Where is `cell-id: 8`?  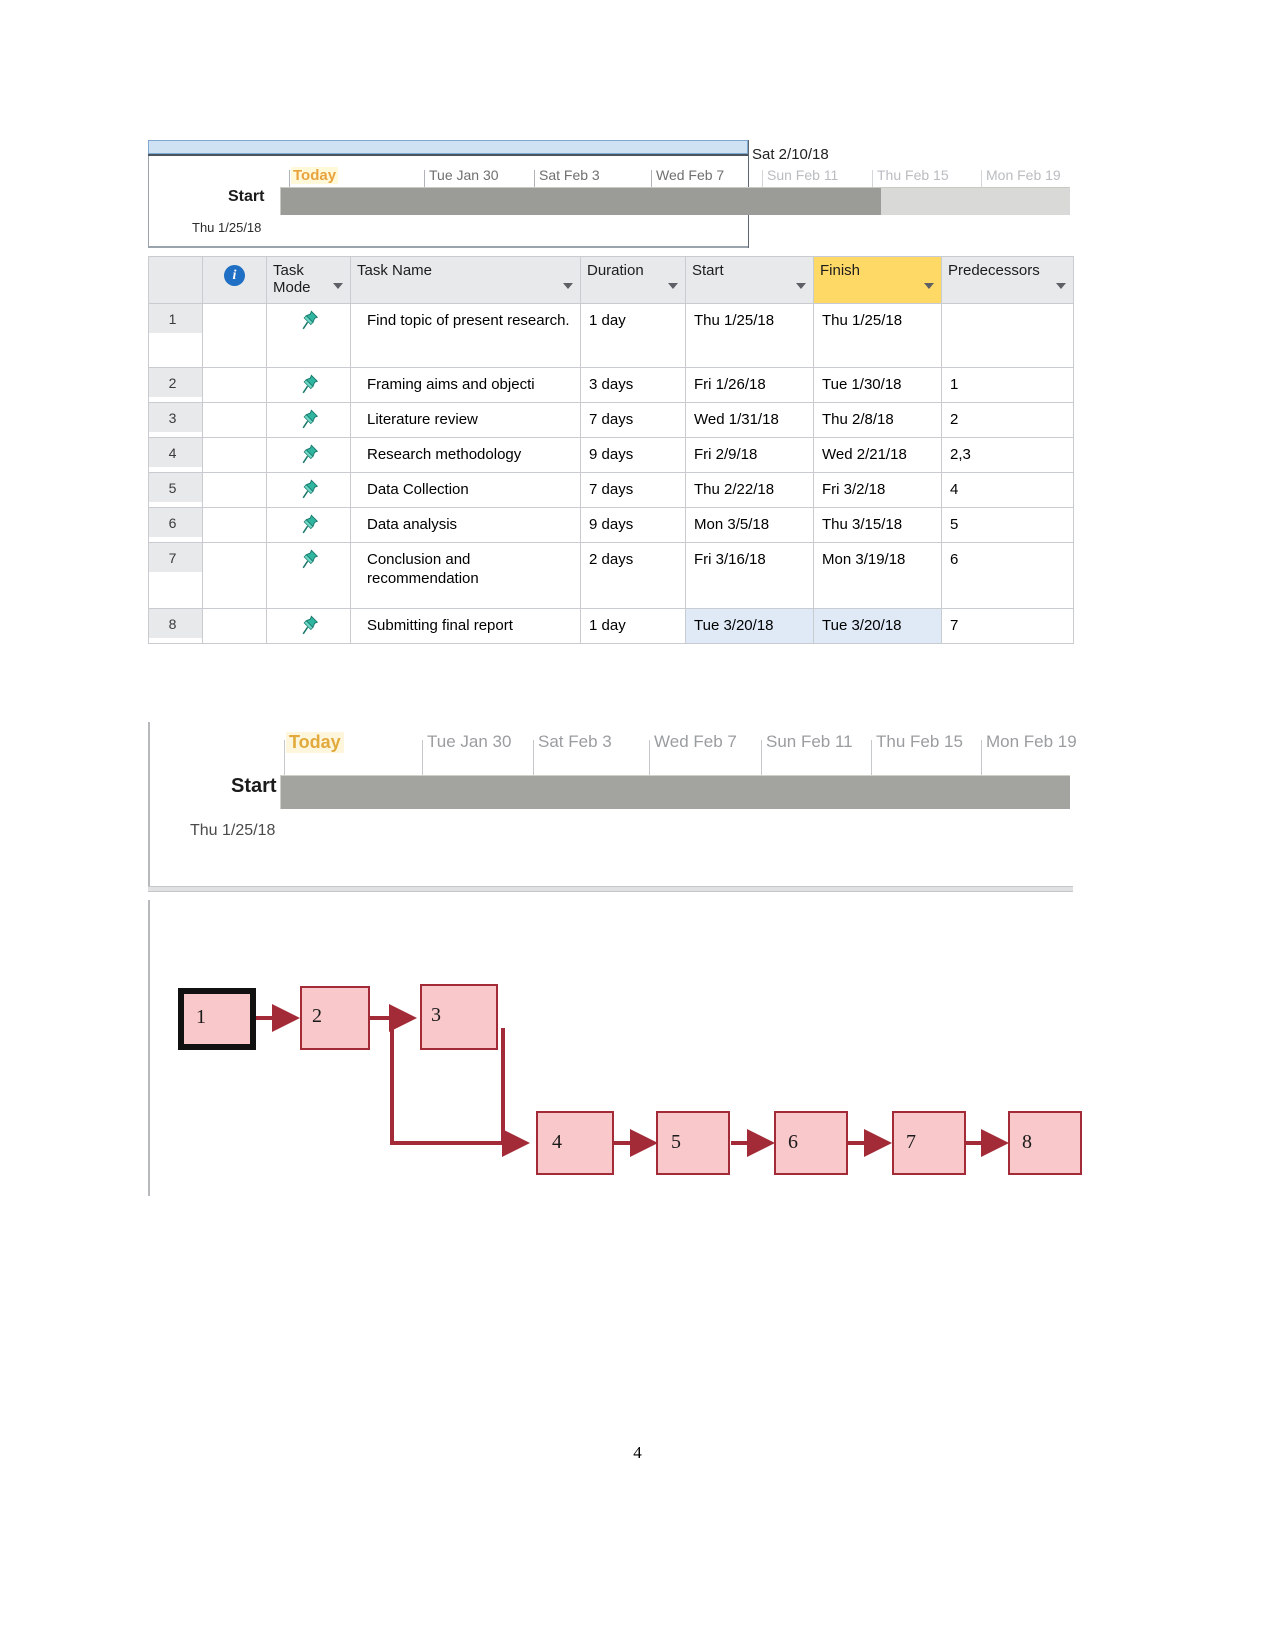
cell-id: 8 is located at coordinates (175, 626).